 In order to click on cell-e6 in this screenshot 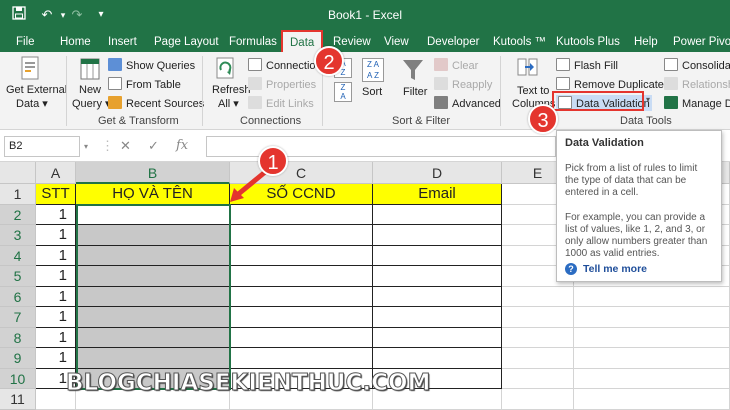, I will do `click(538, 296)`.